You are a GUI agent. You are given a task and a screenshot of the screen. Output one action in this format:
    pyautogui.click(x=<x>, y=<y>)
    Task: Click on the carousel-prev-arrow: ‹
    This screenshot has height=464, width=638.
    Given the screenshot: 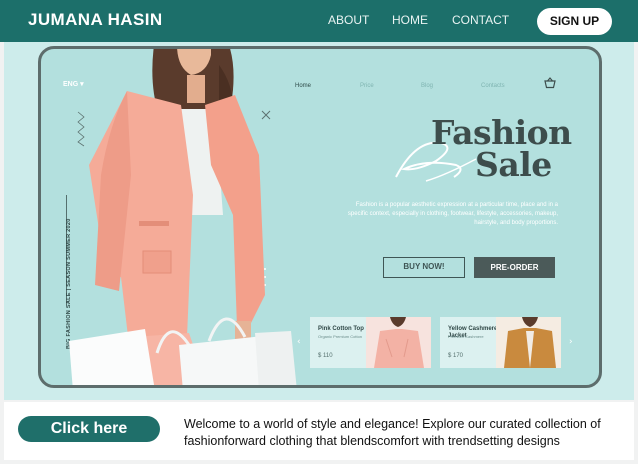 What is the action you would take?
    pyautogui.click(x=299, y=342)
    